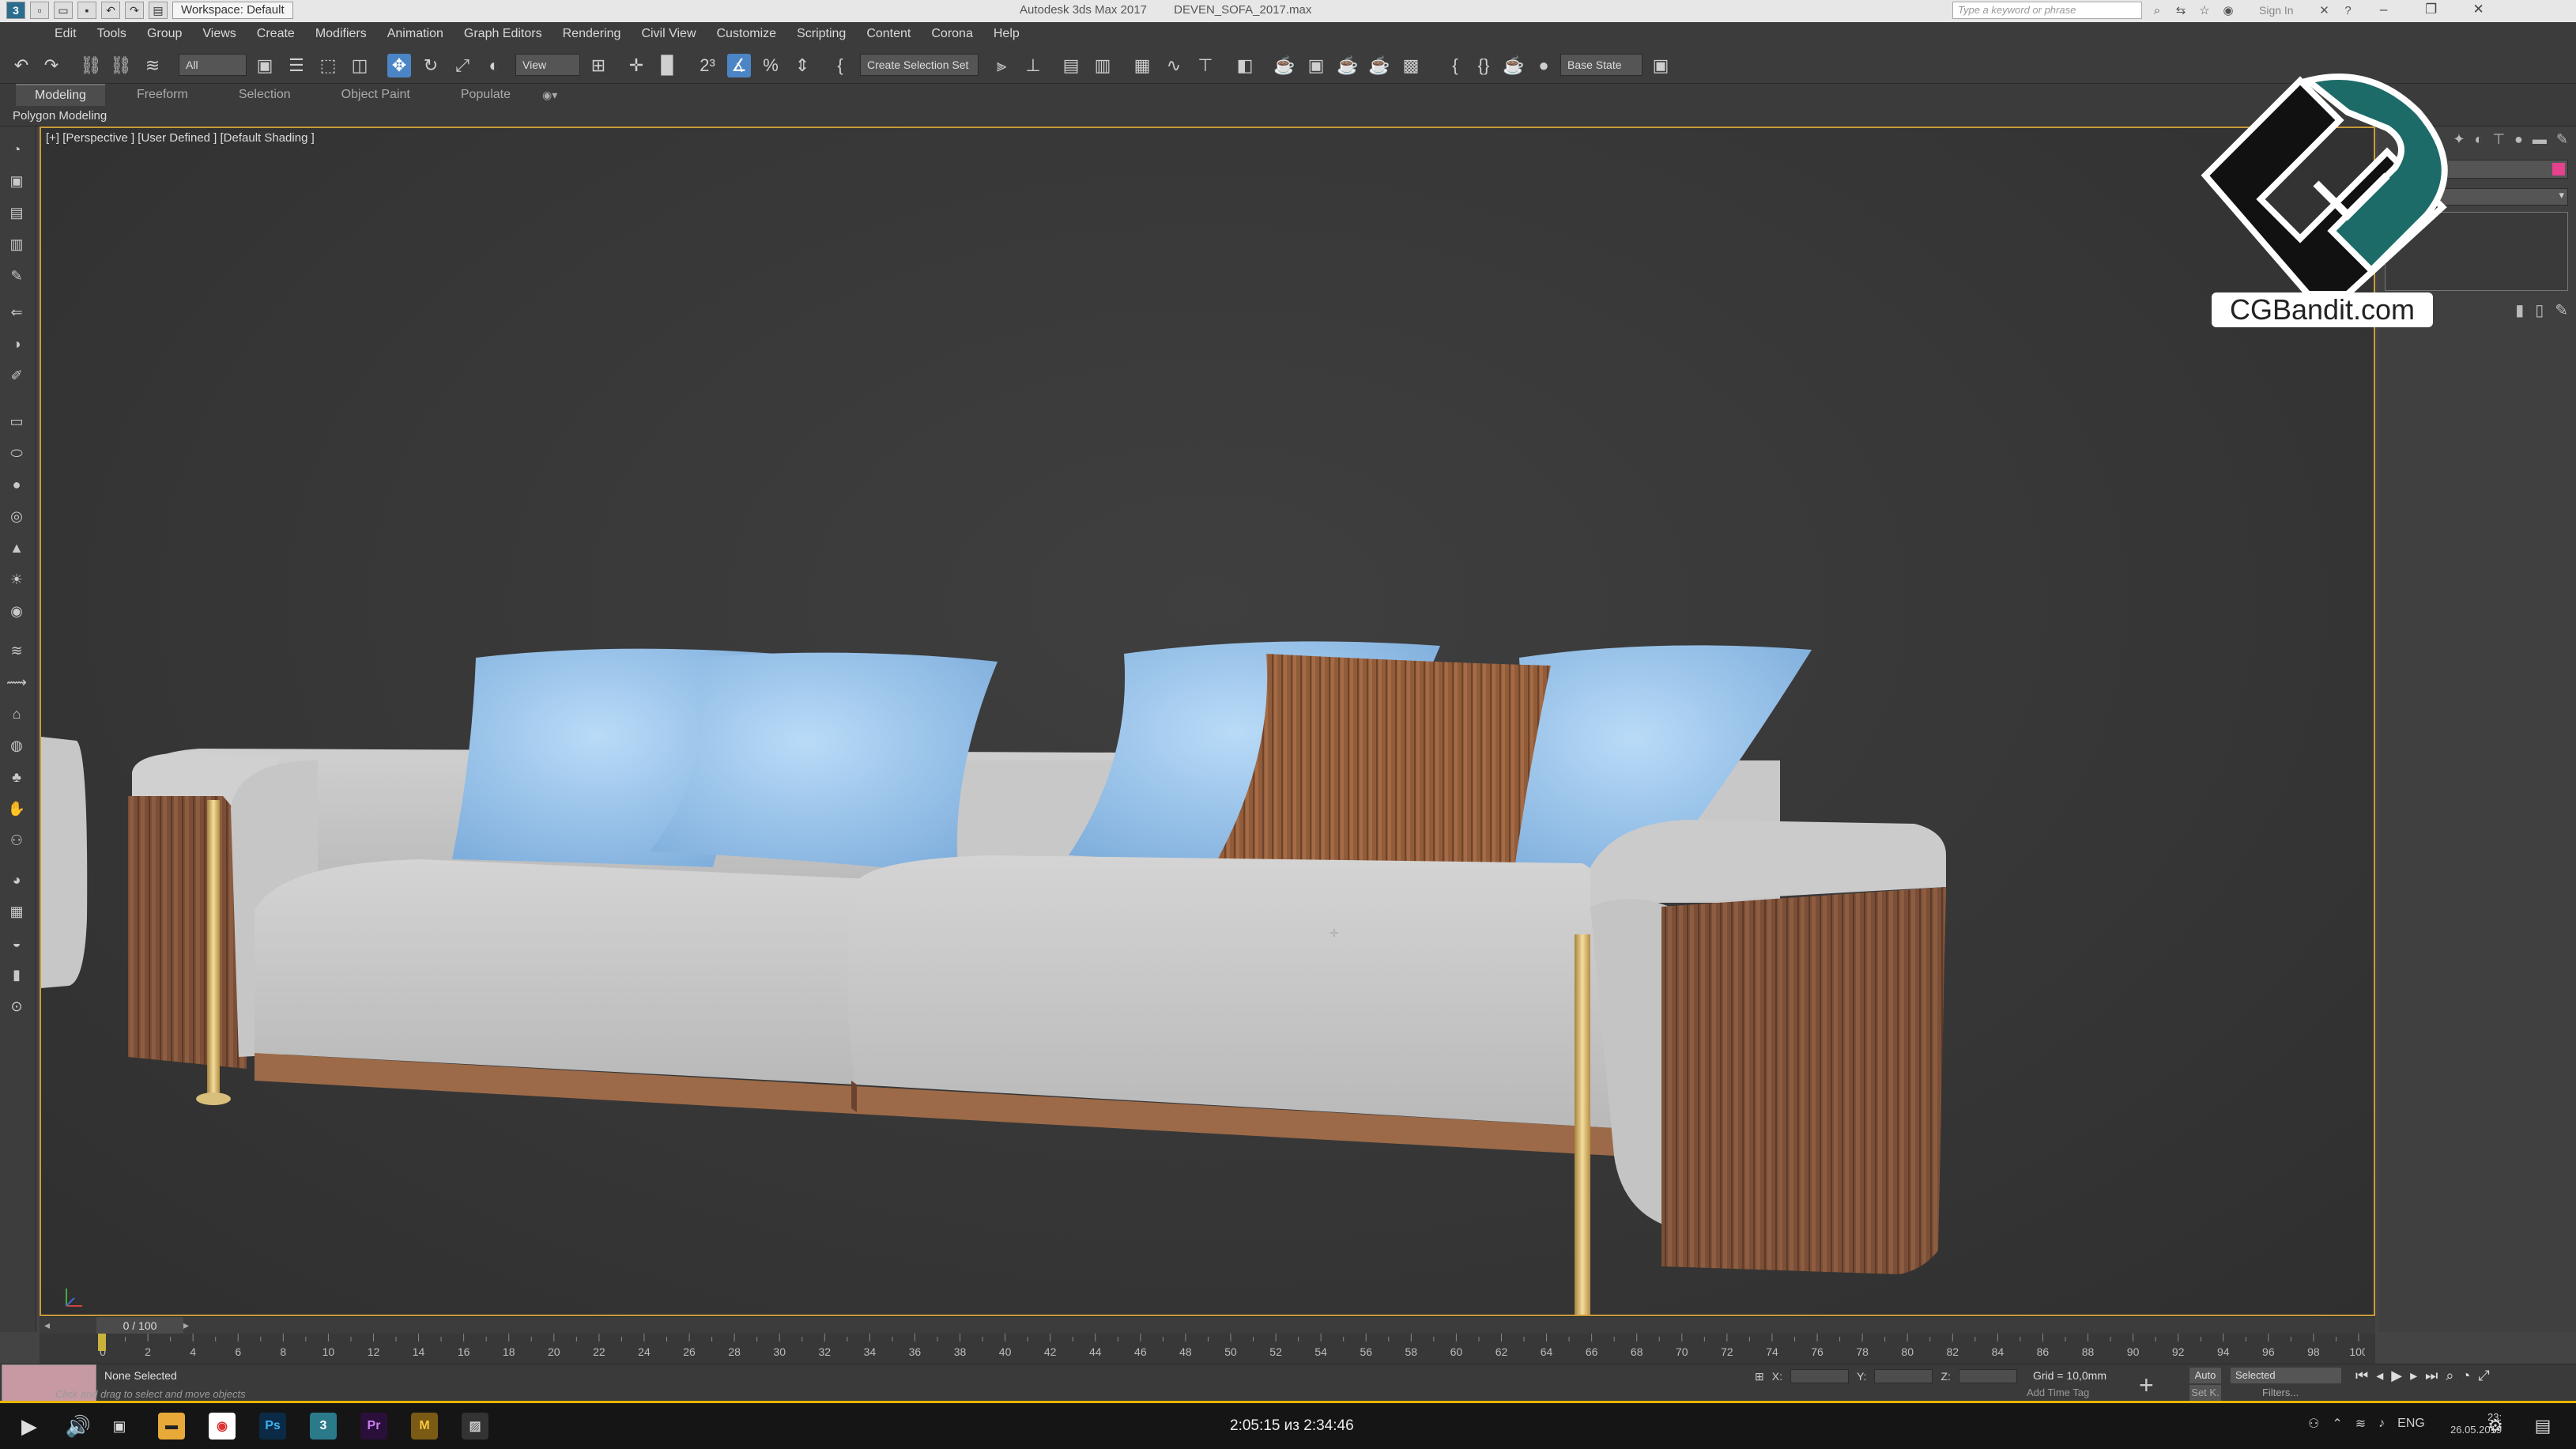 This screenshot has height=1449, width=2576. Describe the element at coordinates (164, 34) in the screenshot. I see `menu-group: Group` at that location.